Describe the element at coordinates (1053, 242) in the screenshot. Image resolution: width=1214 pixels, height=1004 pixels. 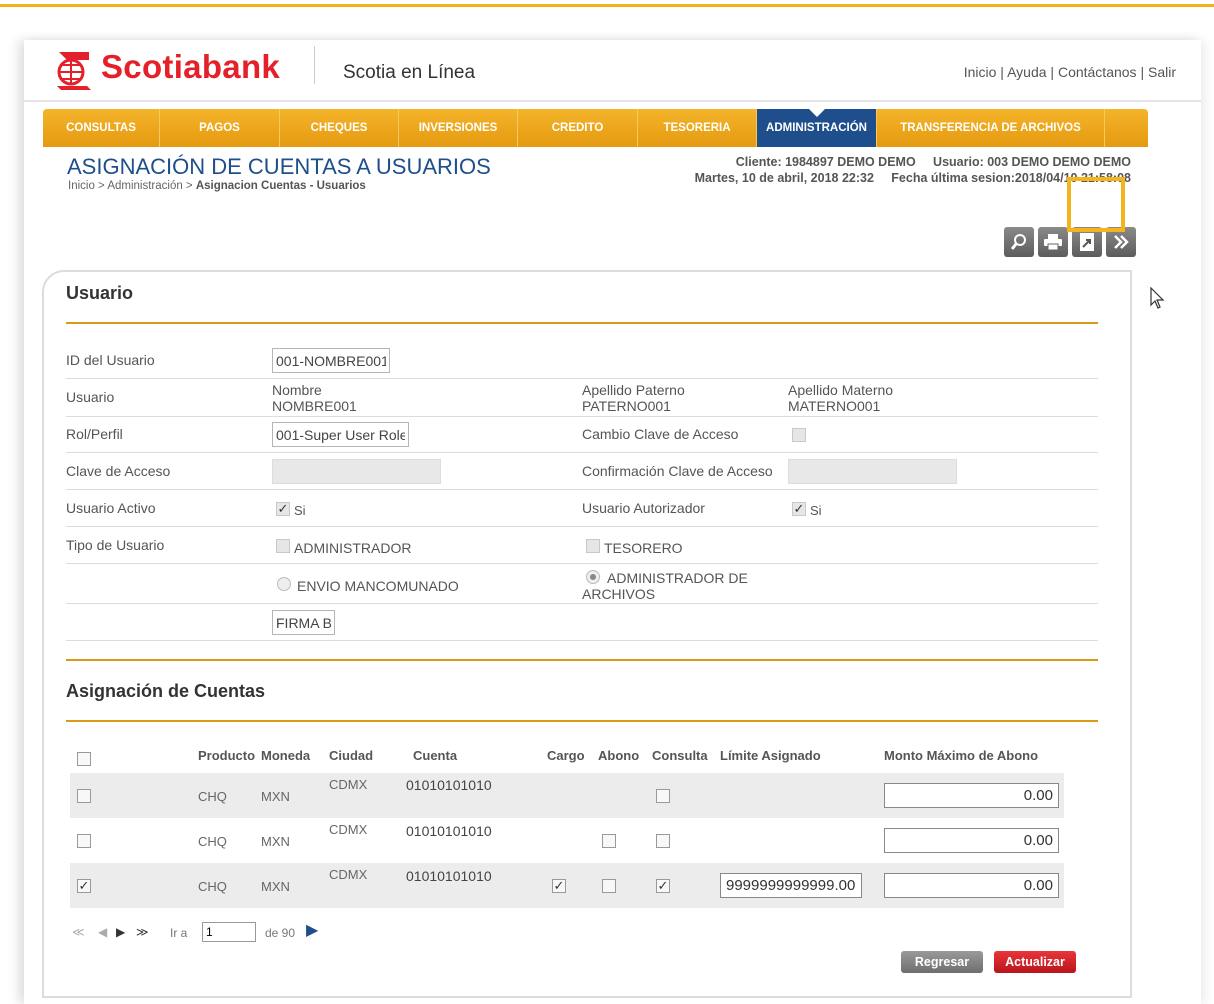
I see `print-icon` at that location.